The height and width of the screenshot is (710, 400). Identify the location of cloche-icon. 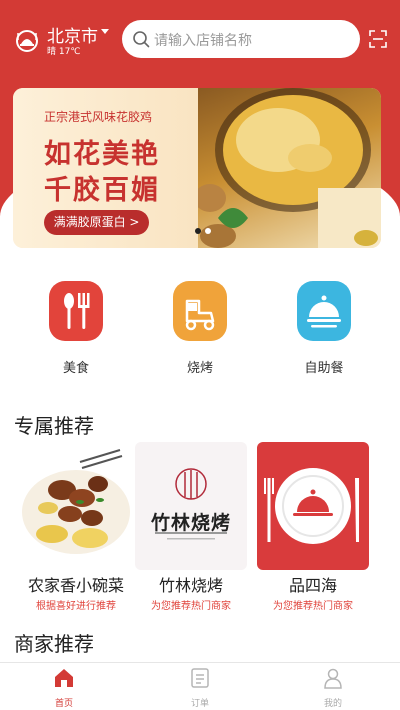
(324, 311).